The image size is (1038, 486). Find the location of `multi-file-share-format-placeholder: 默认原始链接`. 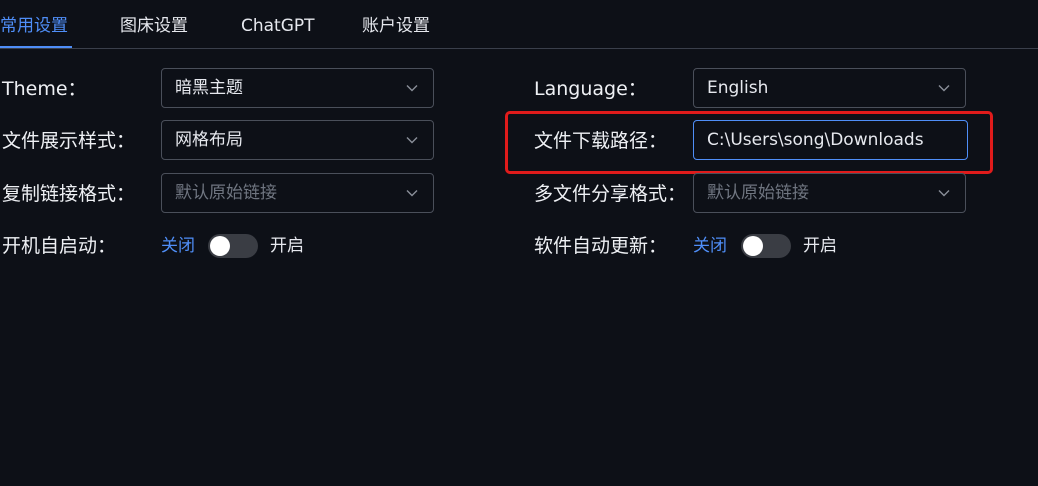

multi-file-share-format-placeholder: 默认原始链接 is located at coordinates (758, 193).